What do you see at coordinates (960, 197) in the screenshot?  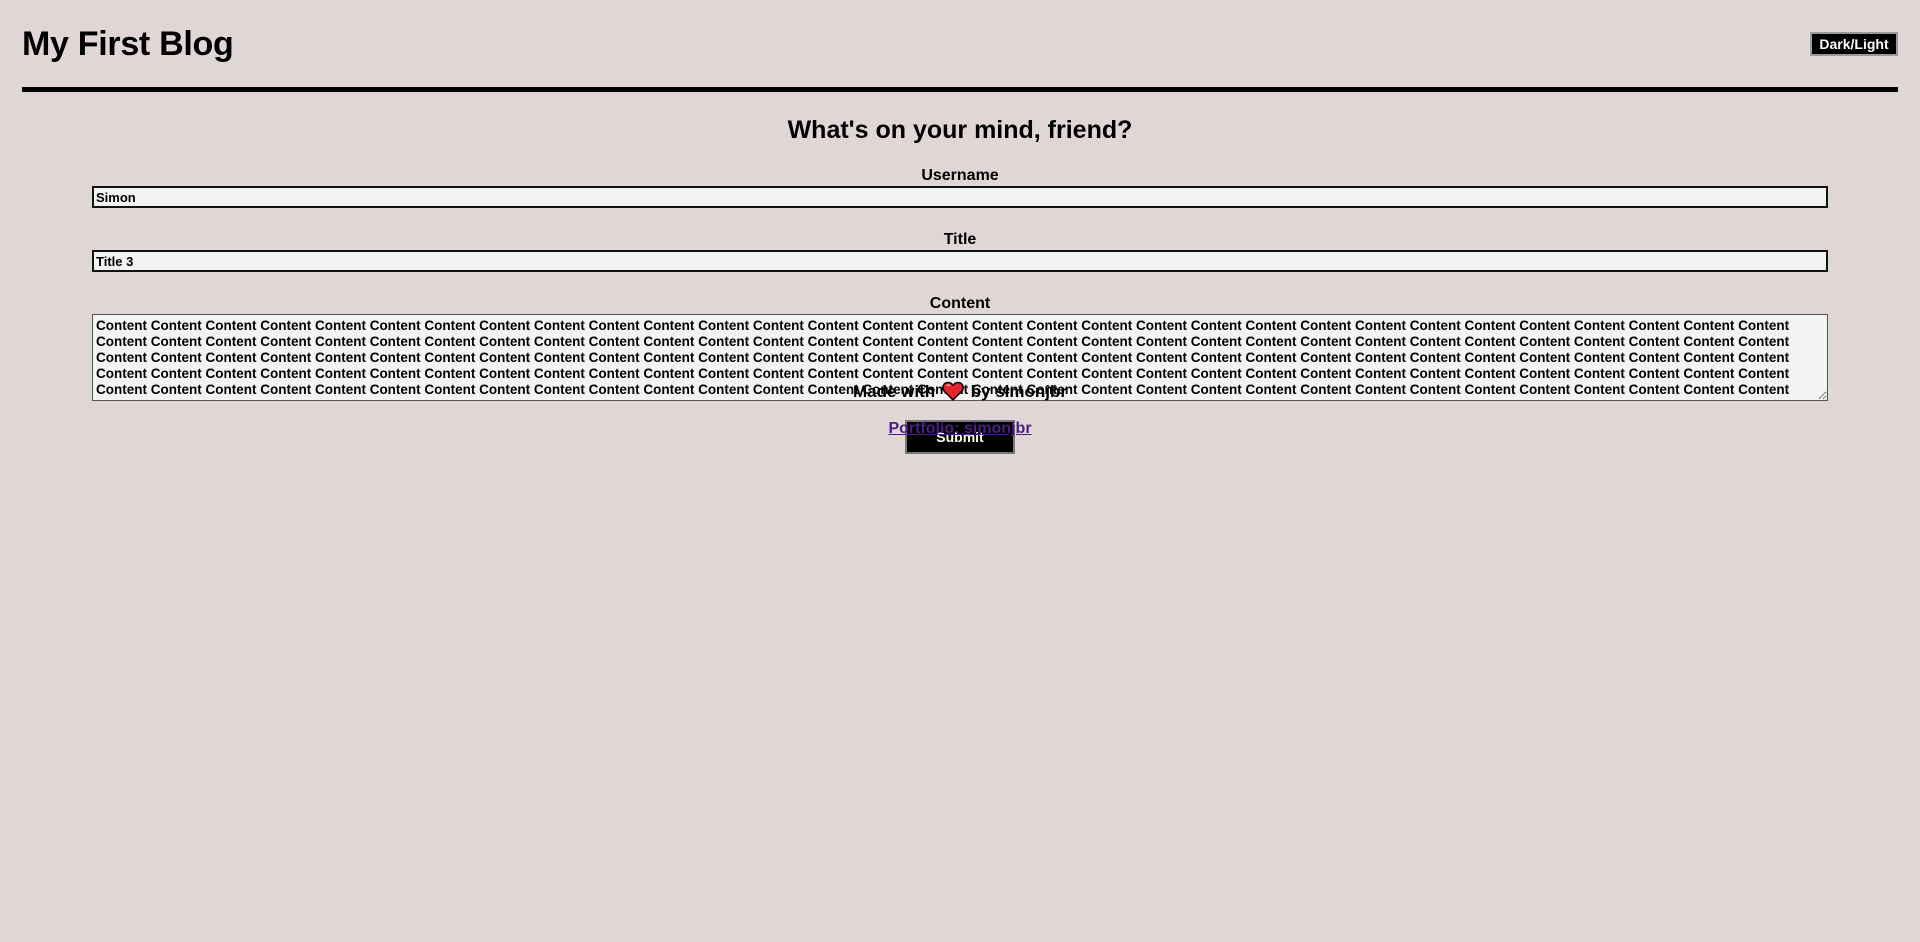 I see `username-input` at bounding box center [960, 197].